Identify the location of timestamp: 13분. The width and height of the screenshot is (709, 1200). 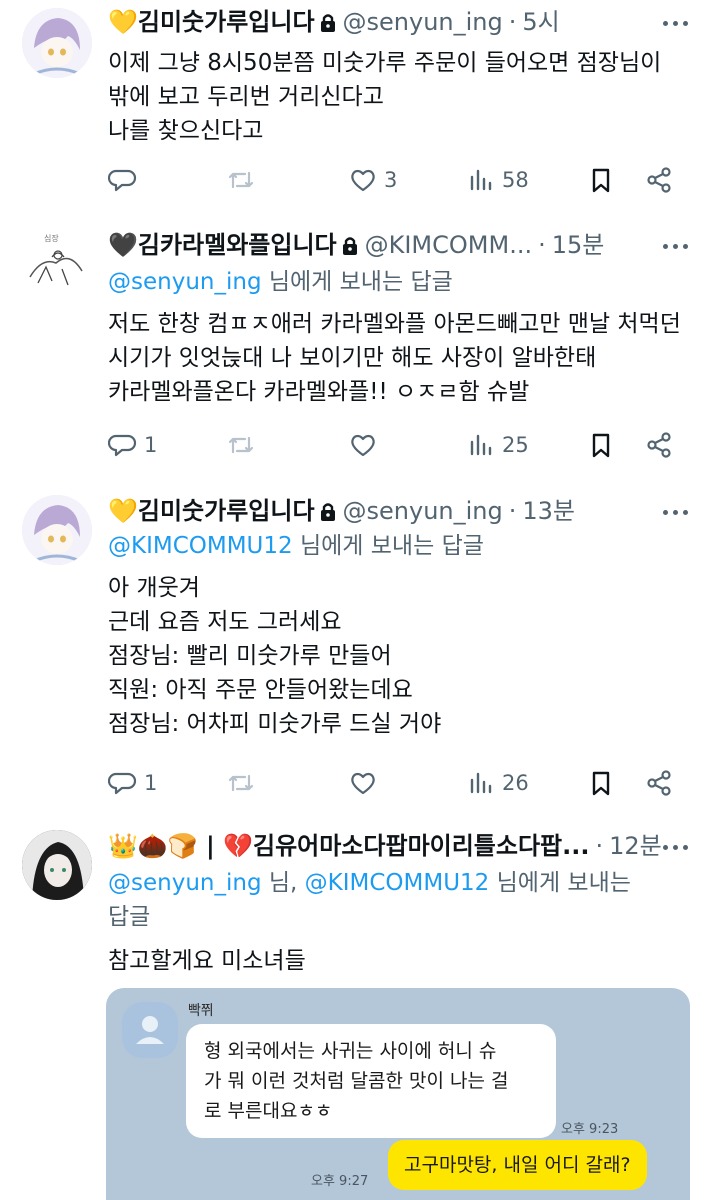
(548, 511).